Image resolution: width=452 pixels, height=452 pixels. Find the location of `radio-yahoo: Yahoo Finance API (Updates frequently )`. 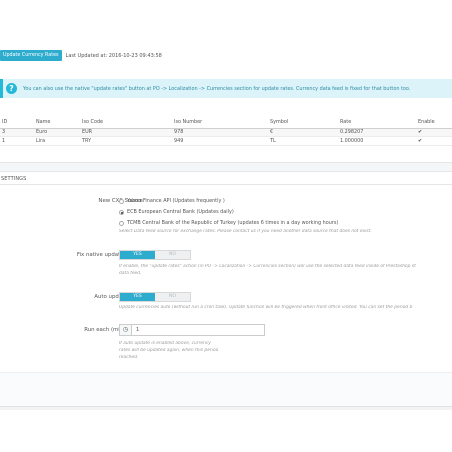

radio-yahoo: Yahoo Finance API (Updates frequently ) is located at coordinates (172, 201).